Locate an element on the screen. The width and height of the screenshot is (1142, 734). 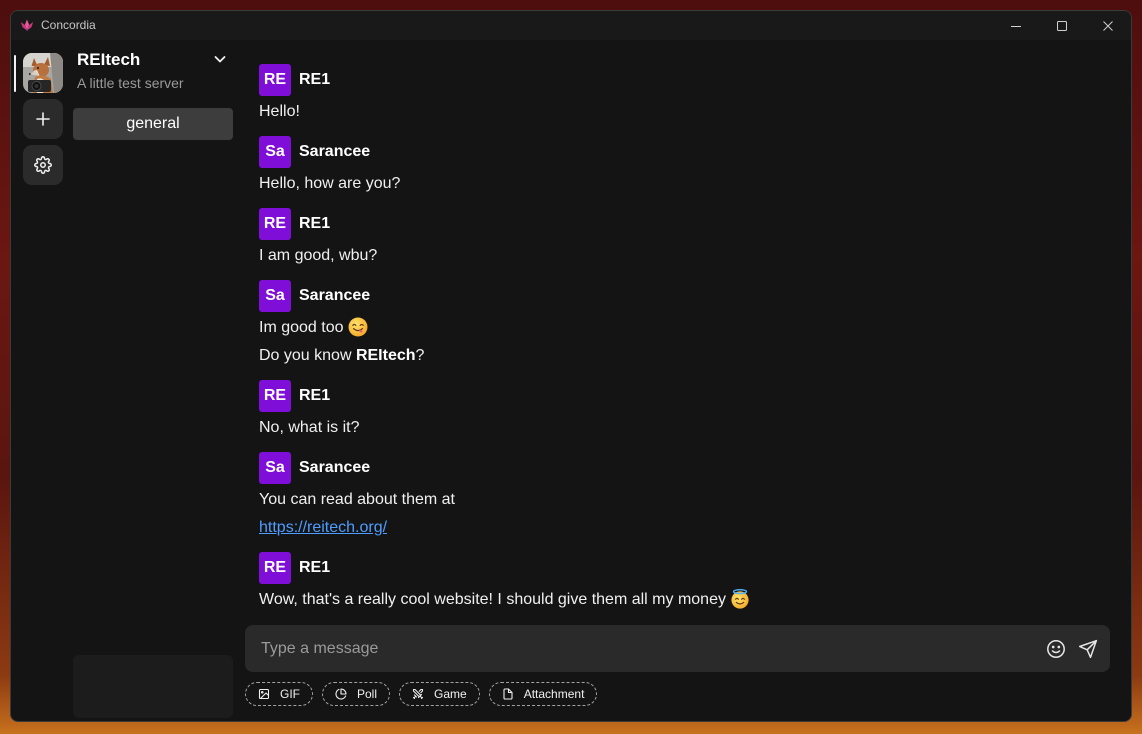
message-composer is located at coordinates (677, 648).